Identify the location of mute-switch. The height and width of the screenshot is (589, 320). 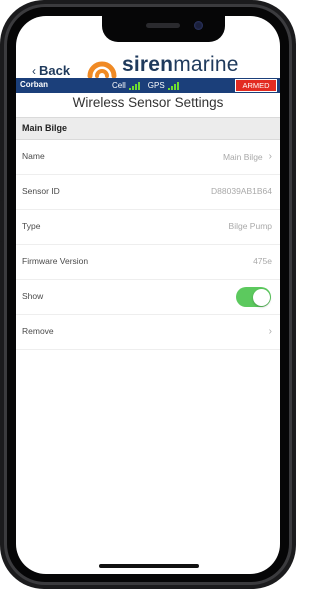
(1, 123).